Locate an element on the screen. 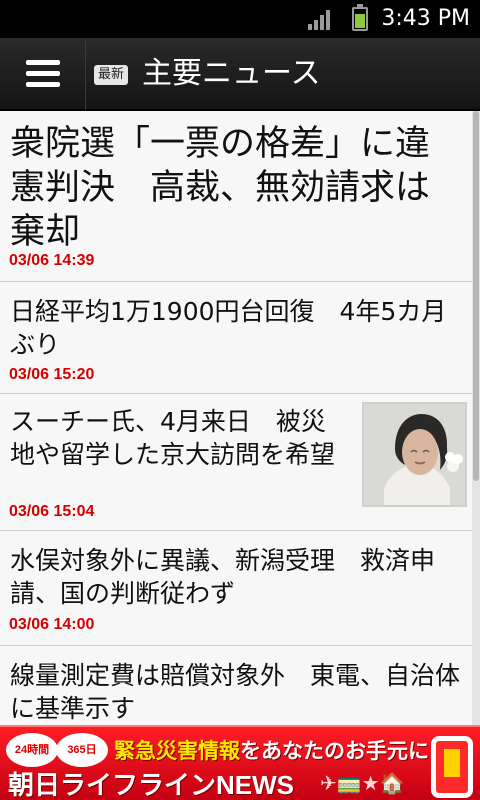 Image resolution: width=480 pixels, height=800 pixels. battery-icon is located at coordinates (360, 17).